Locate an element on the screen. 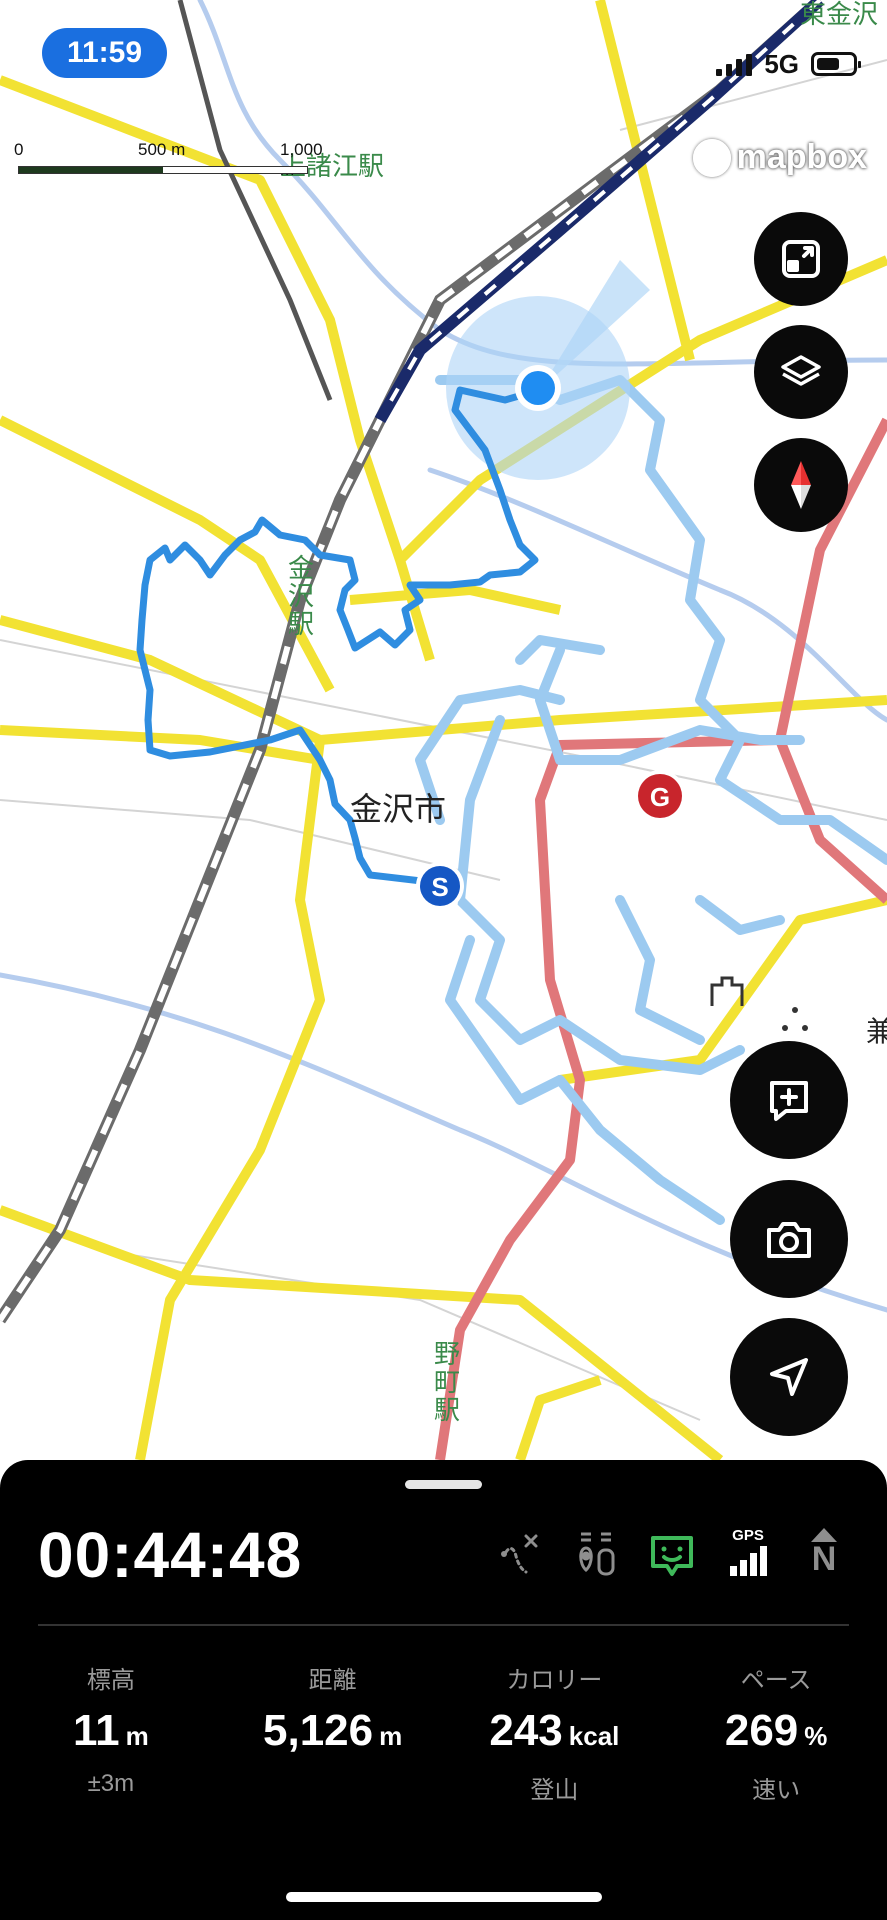  add-note-icon is located at coordinates (789, 1101).